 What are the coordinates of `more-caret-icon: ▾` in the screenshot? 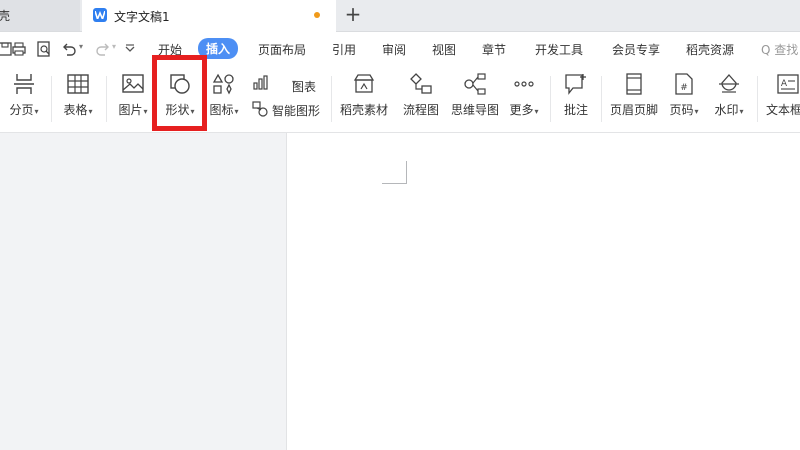 It's located at (536, 111).